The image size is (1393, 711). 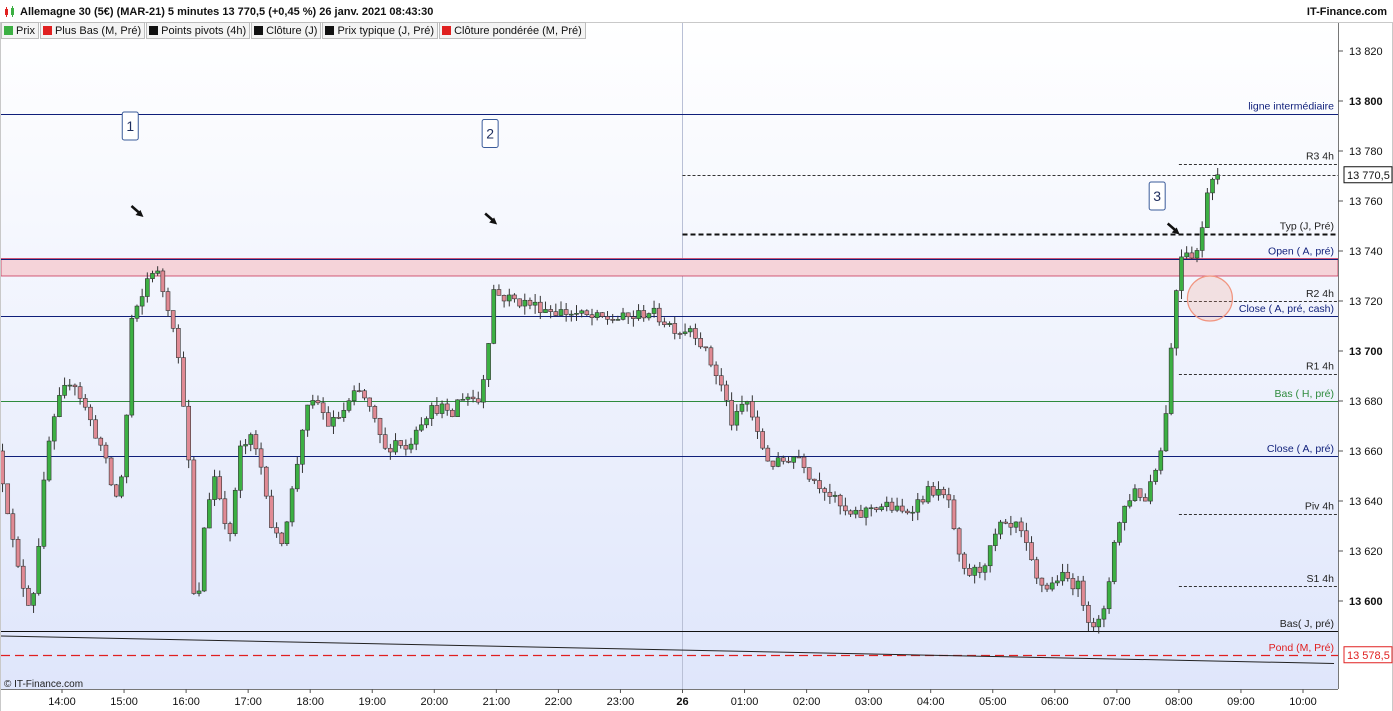 What do you see at coordinates (20, 30) in the screenshot?
I see `legend-item-0: Prix` at bounding box center [20, 30].